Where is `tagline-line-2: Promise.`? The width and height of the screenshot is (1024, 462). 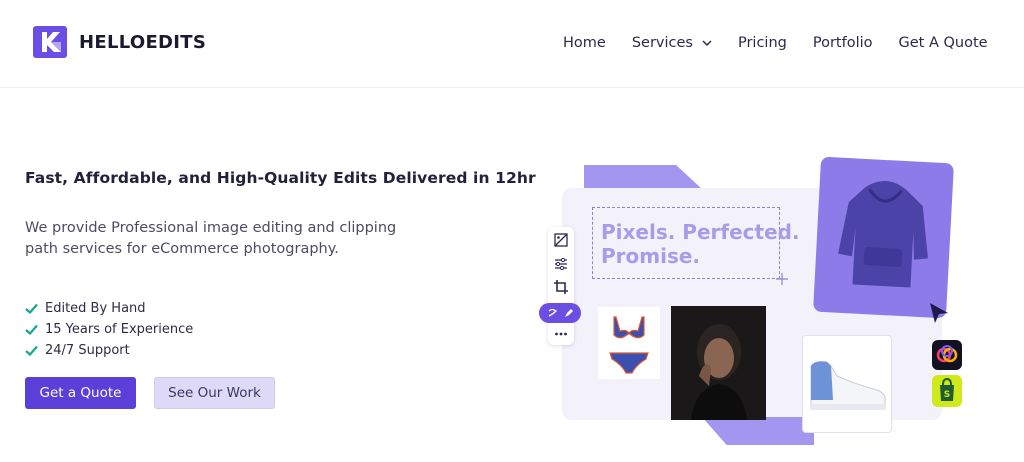
tagline-line-2: Promise. is located at coordinates (651, 256).